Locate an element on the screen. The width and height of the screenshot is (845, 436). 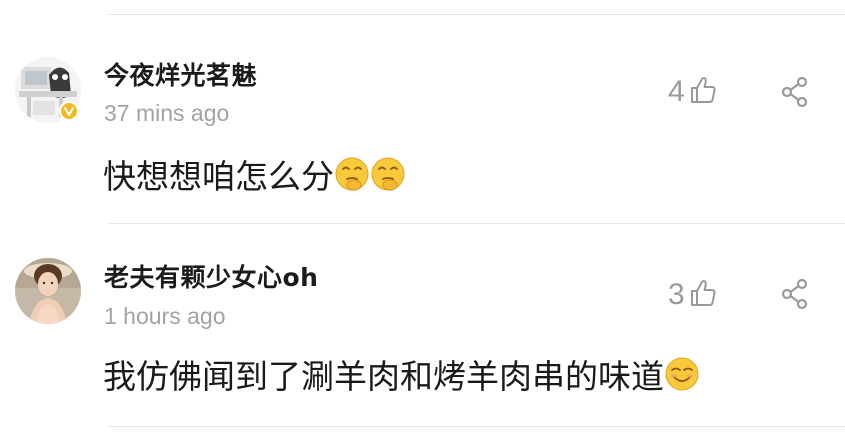
username: 老夫有颗少女心oh is located at coordinates (211, 276).